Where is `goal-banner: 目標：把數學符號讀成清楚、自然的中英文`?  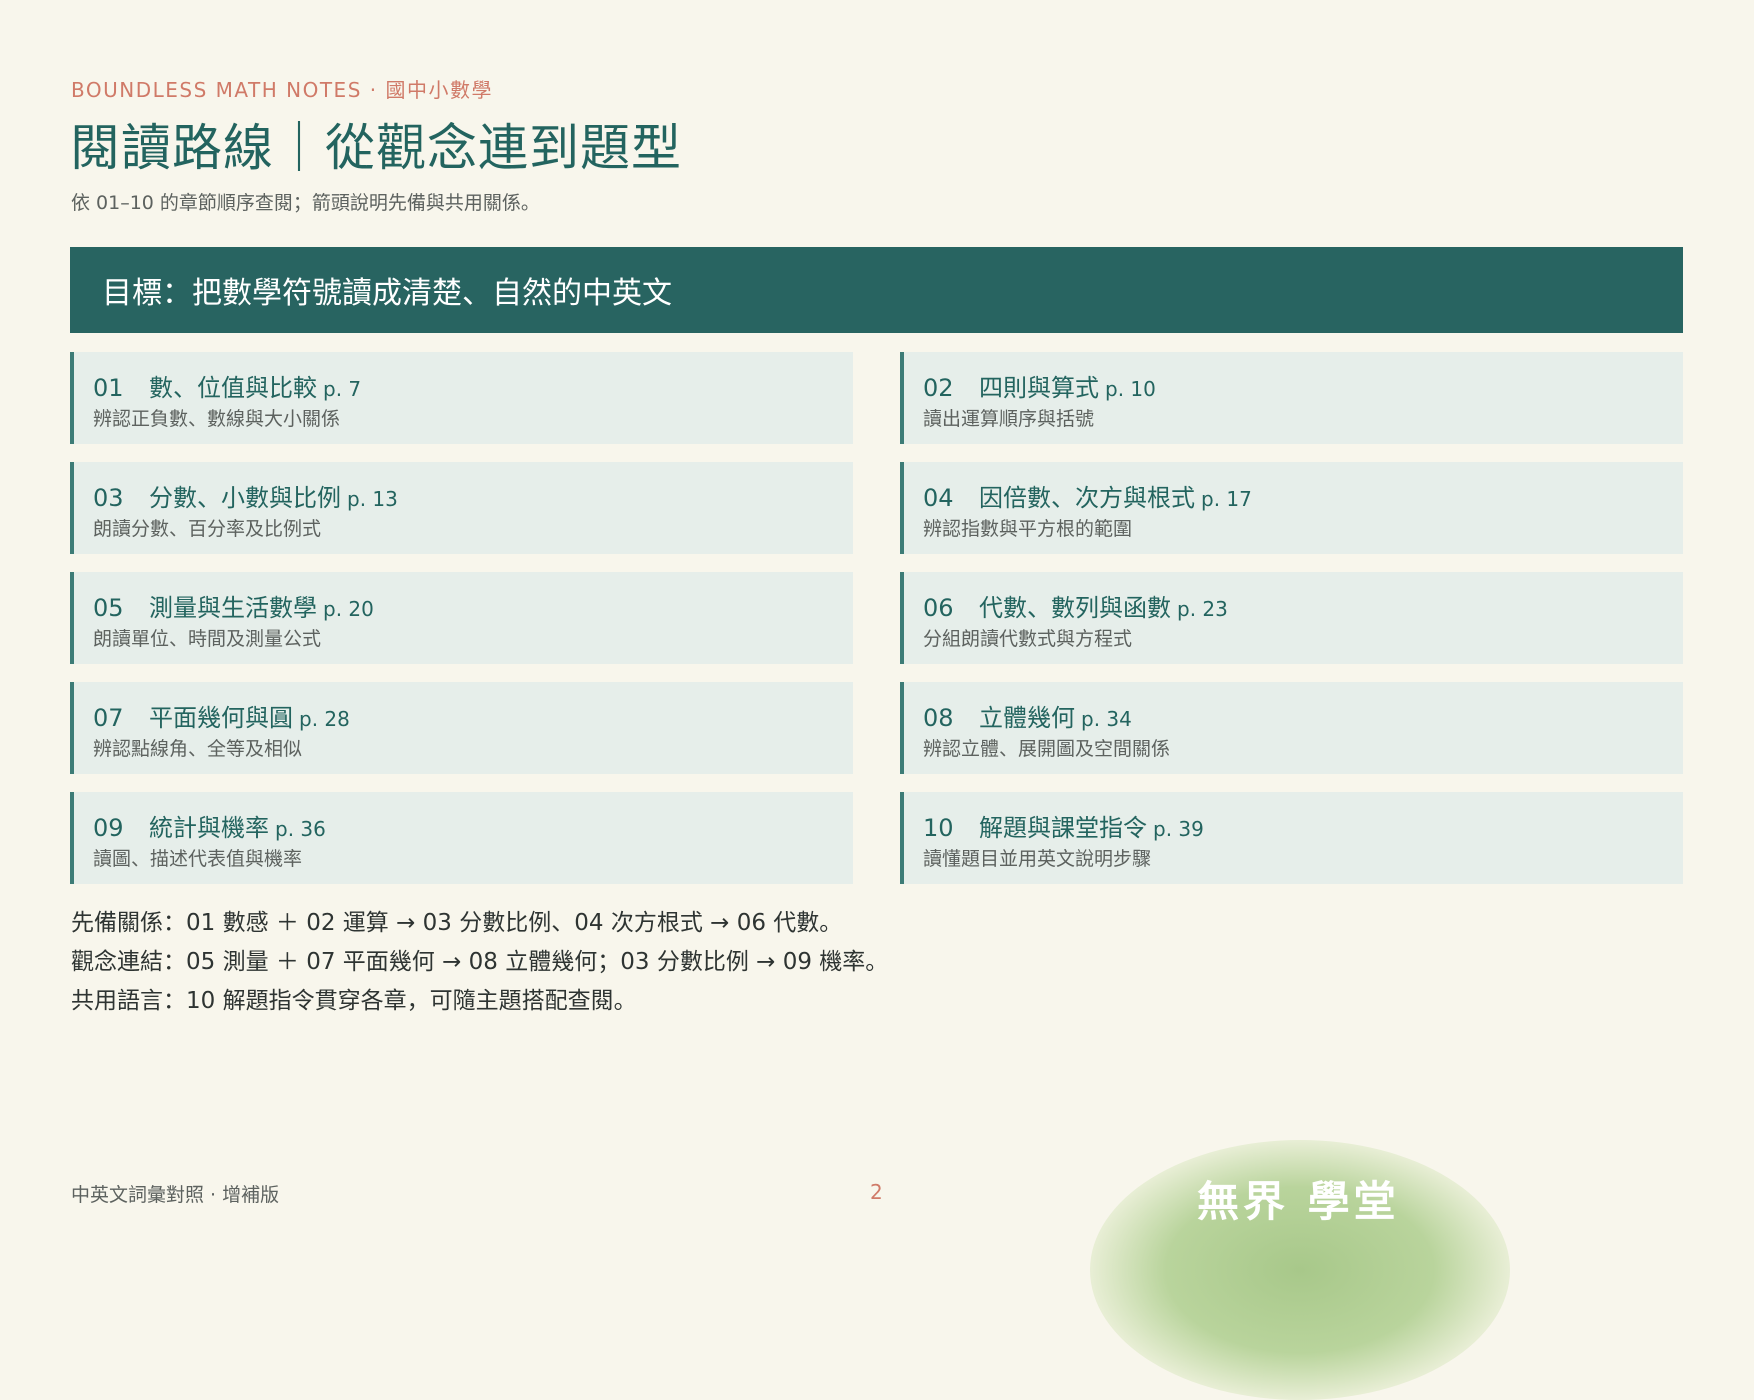
goal-banner: 目標：把數學符號讀成清楚、自然的中英文 is located at coordinates (876, 290).